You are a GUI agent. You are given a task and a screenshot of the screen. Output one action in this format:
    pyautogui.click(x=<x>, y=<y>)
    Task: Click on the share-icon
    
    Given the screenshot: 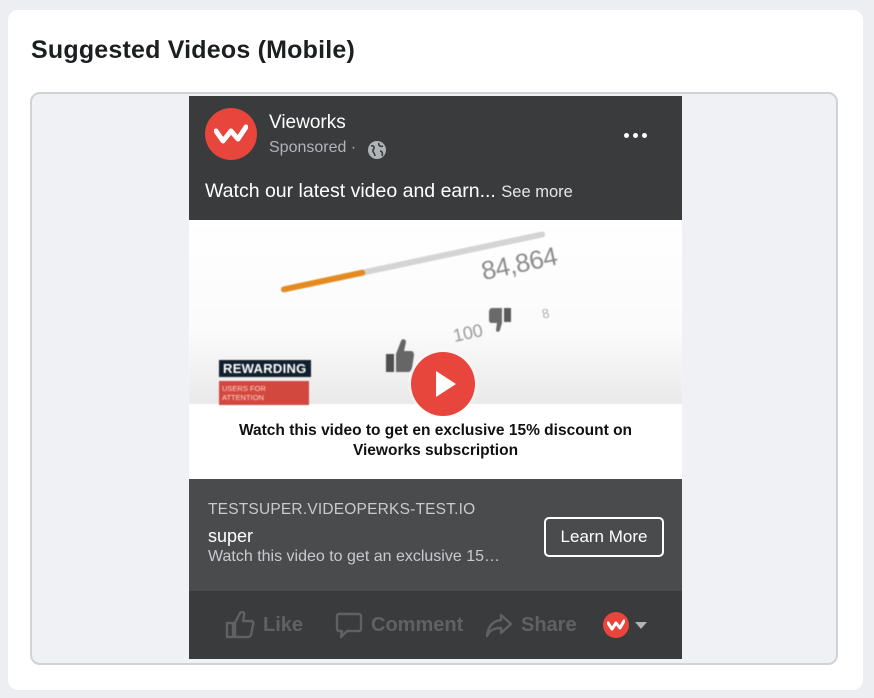 What is the action you would take?
    pyautogui.click(x=499, y=625)
    